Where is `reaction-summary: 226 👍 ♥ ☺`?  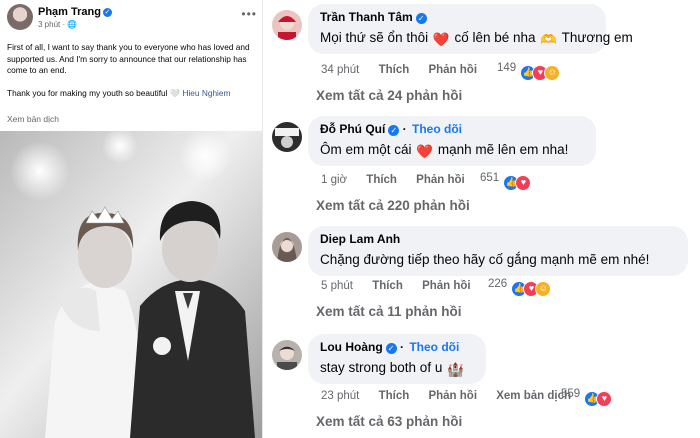 reaction-summary: 226 👍 ♥ ☺ is located at coordinates (520, 287).